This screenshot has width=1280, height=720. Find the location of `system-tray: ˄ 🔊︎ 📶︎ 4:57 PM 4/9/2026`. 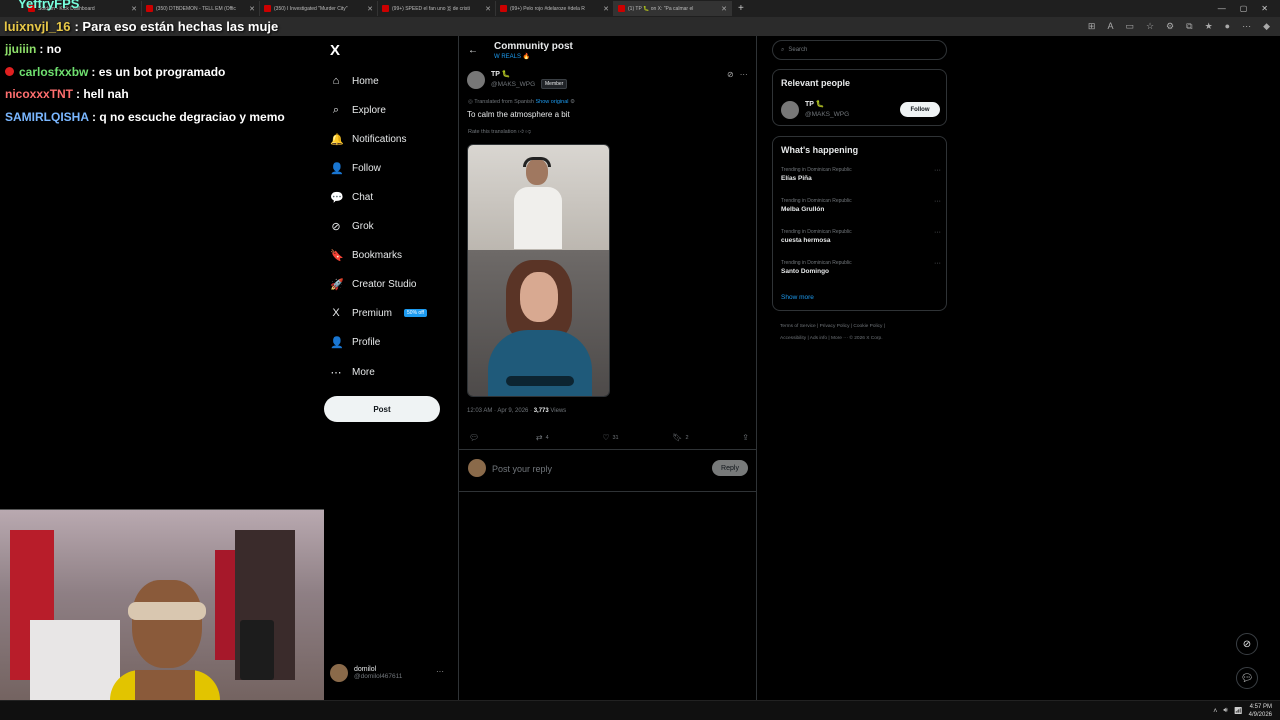

system-tray: ˄ 🔊︎ 📶︎ 4:57 PM 4/9/2026 is located at coordinates (1242, 711).